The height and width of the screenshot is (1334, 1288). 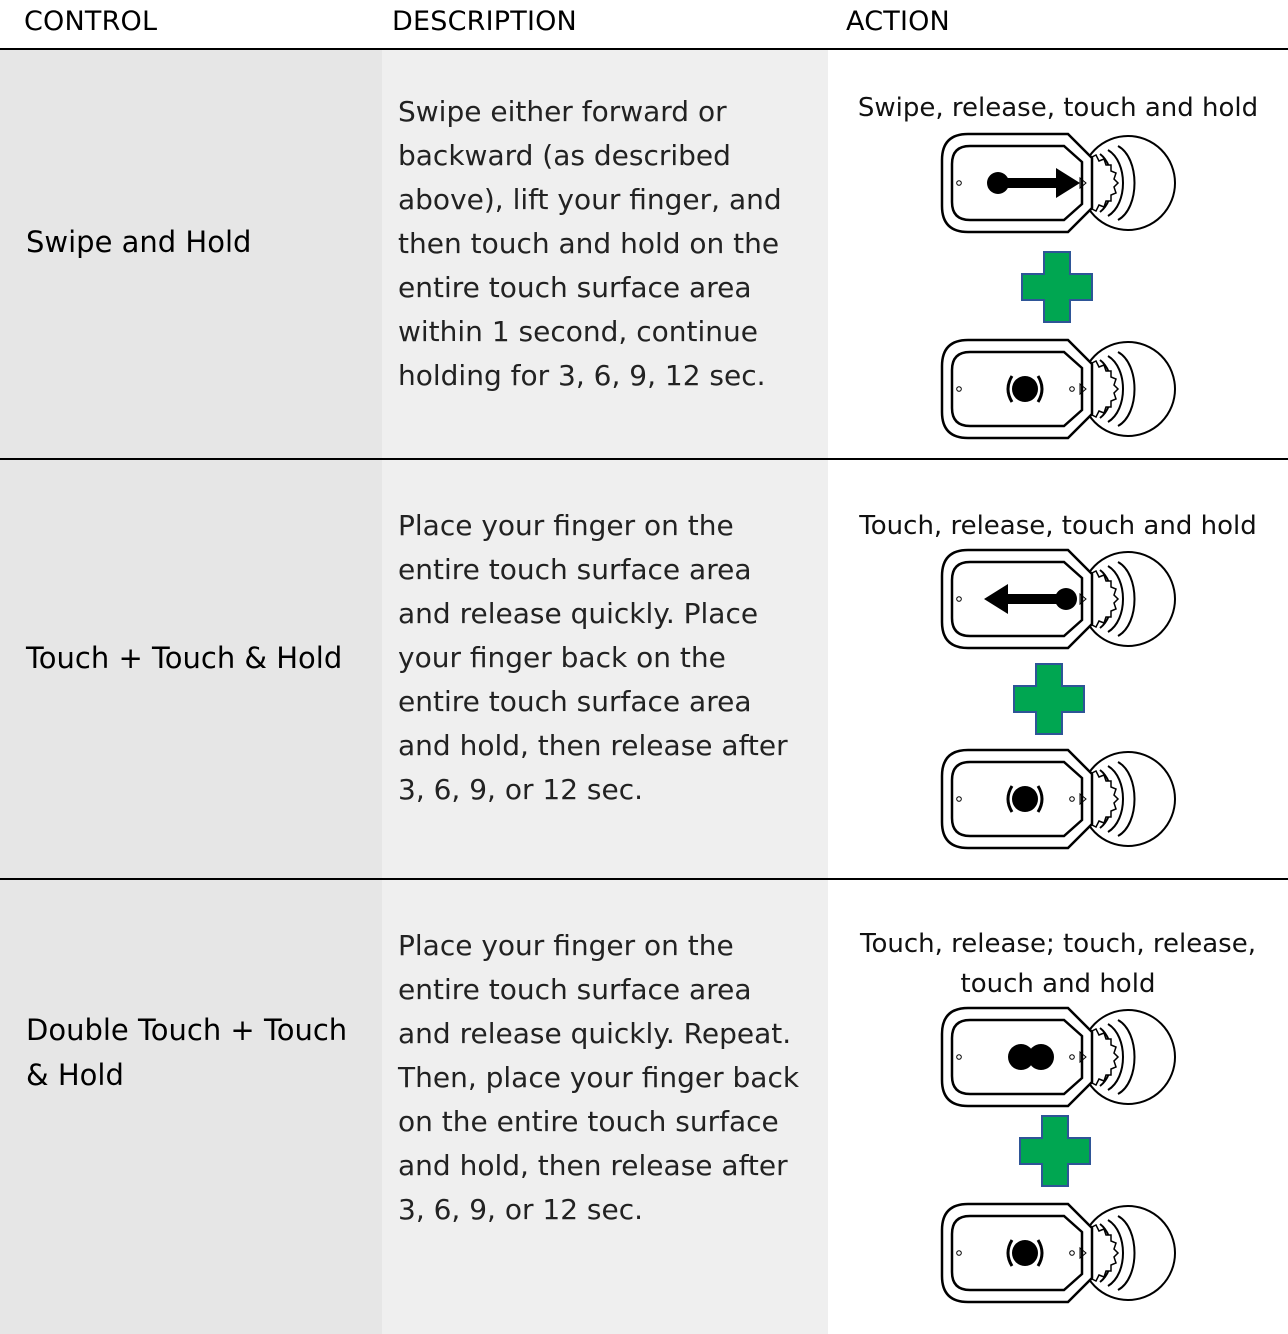 I want to click on table-header: CONTROL DESCRIPTION ACTION, so click(x=644, y=24).